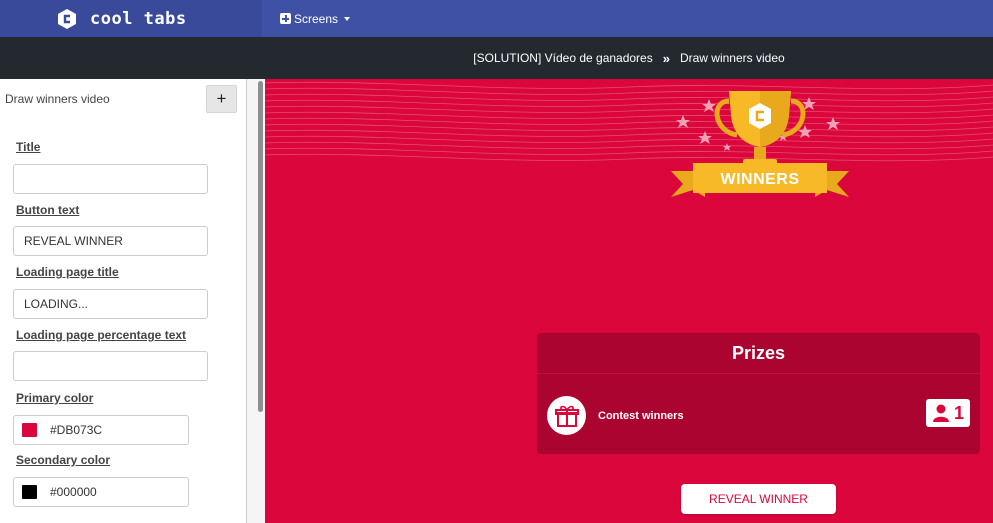  Describe the element at coordinates (63, 460) in the screenshot. I see `secondary-color-label: Secondary color` at that location.